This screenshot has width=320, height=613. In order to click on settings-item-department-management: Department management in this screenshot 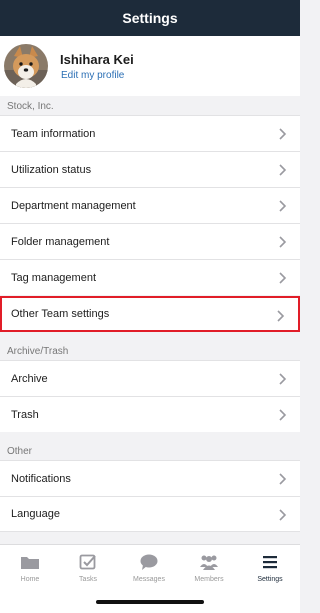, I will do `click(150, 205)`.